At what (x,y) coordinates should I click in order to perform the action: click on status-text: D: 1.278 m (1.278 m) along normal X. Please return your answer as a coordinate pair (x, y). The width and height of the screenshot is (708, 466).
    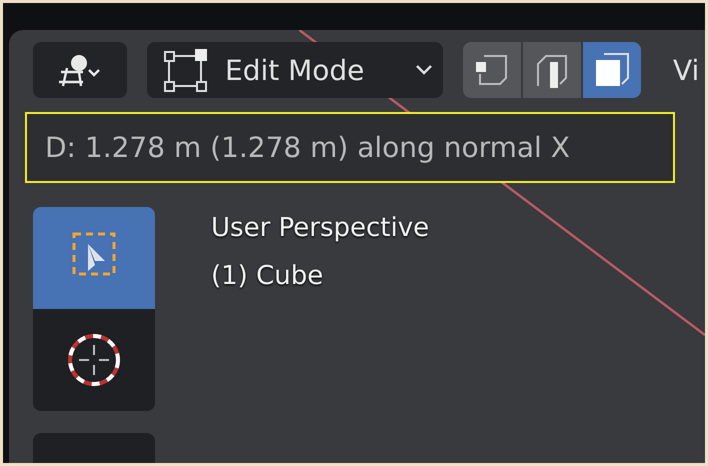
    Looking at the image, I should click on (350, 147).